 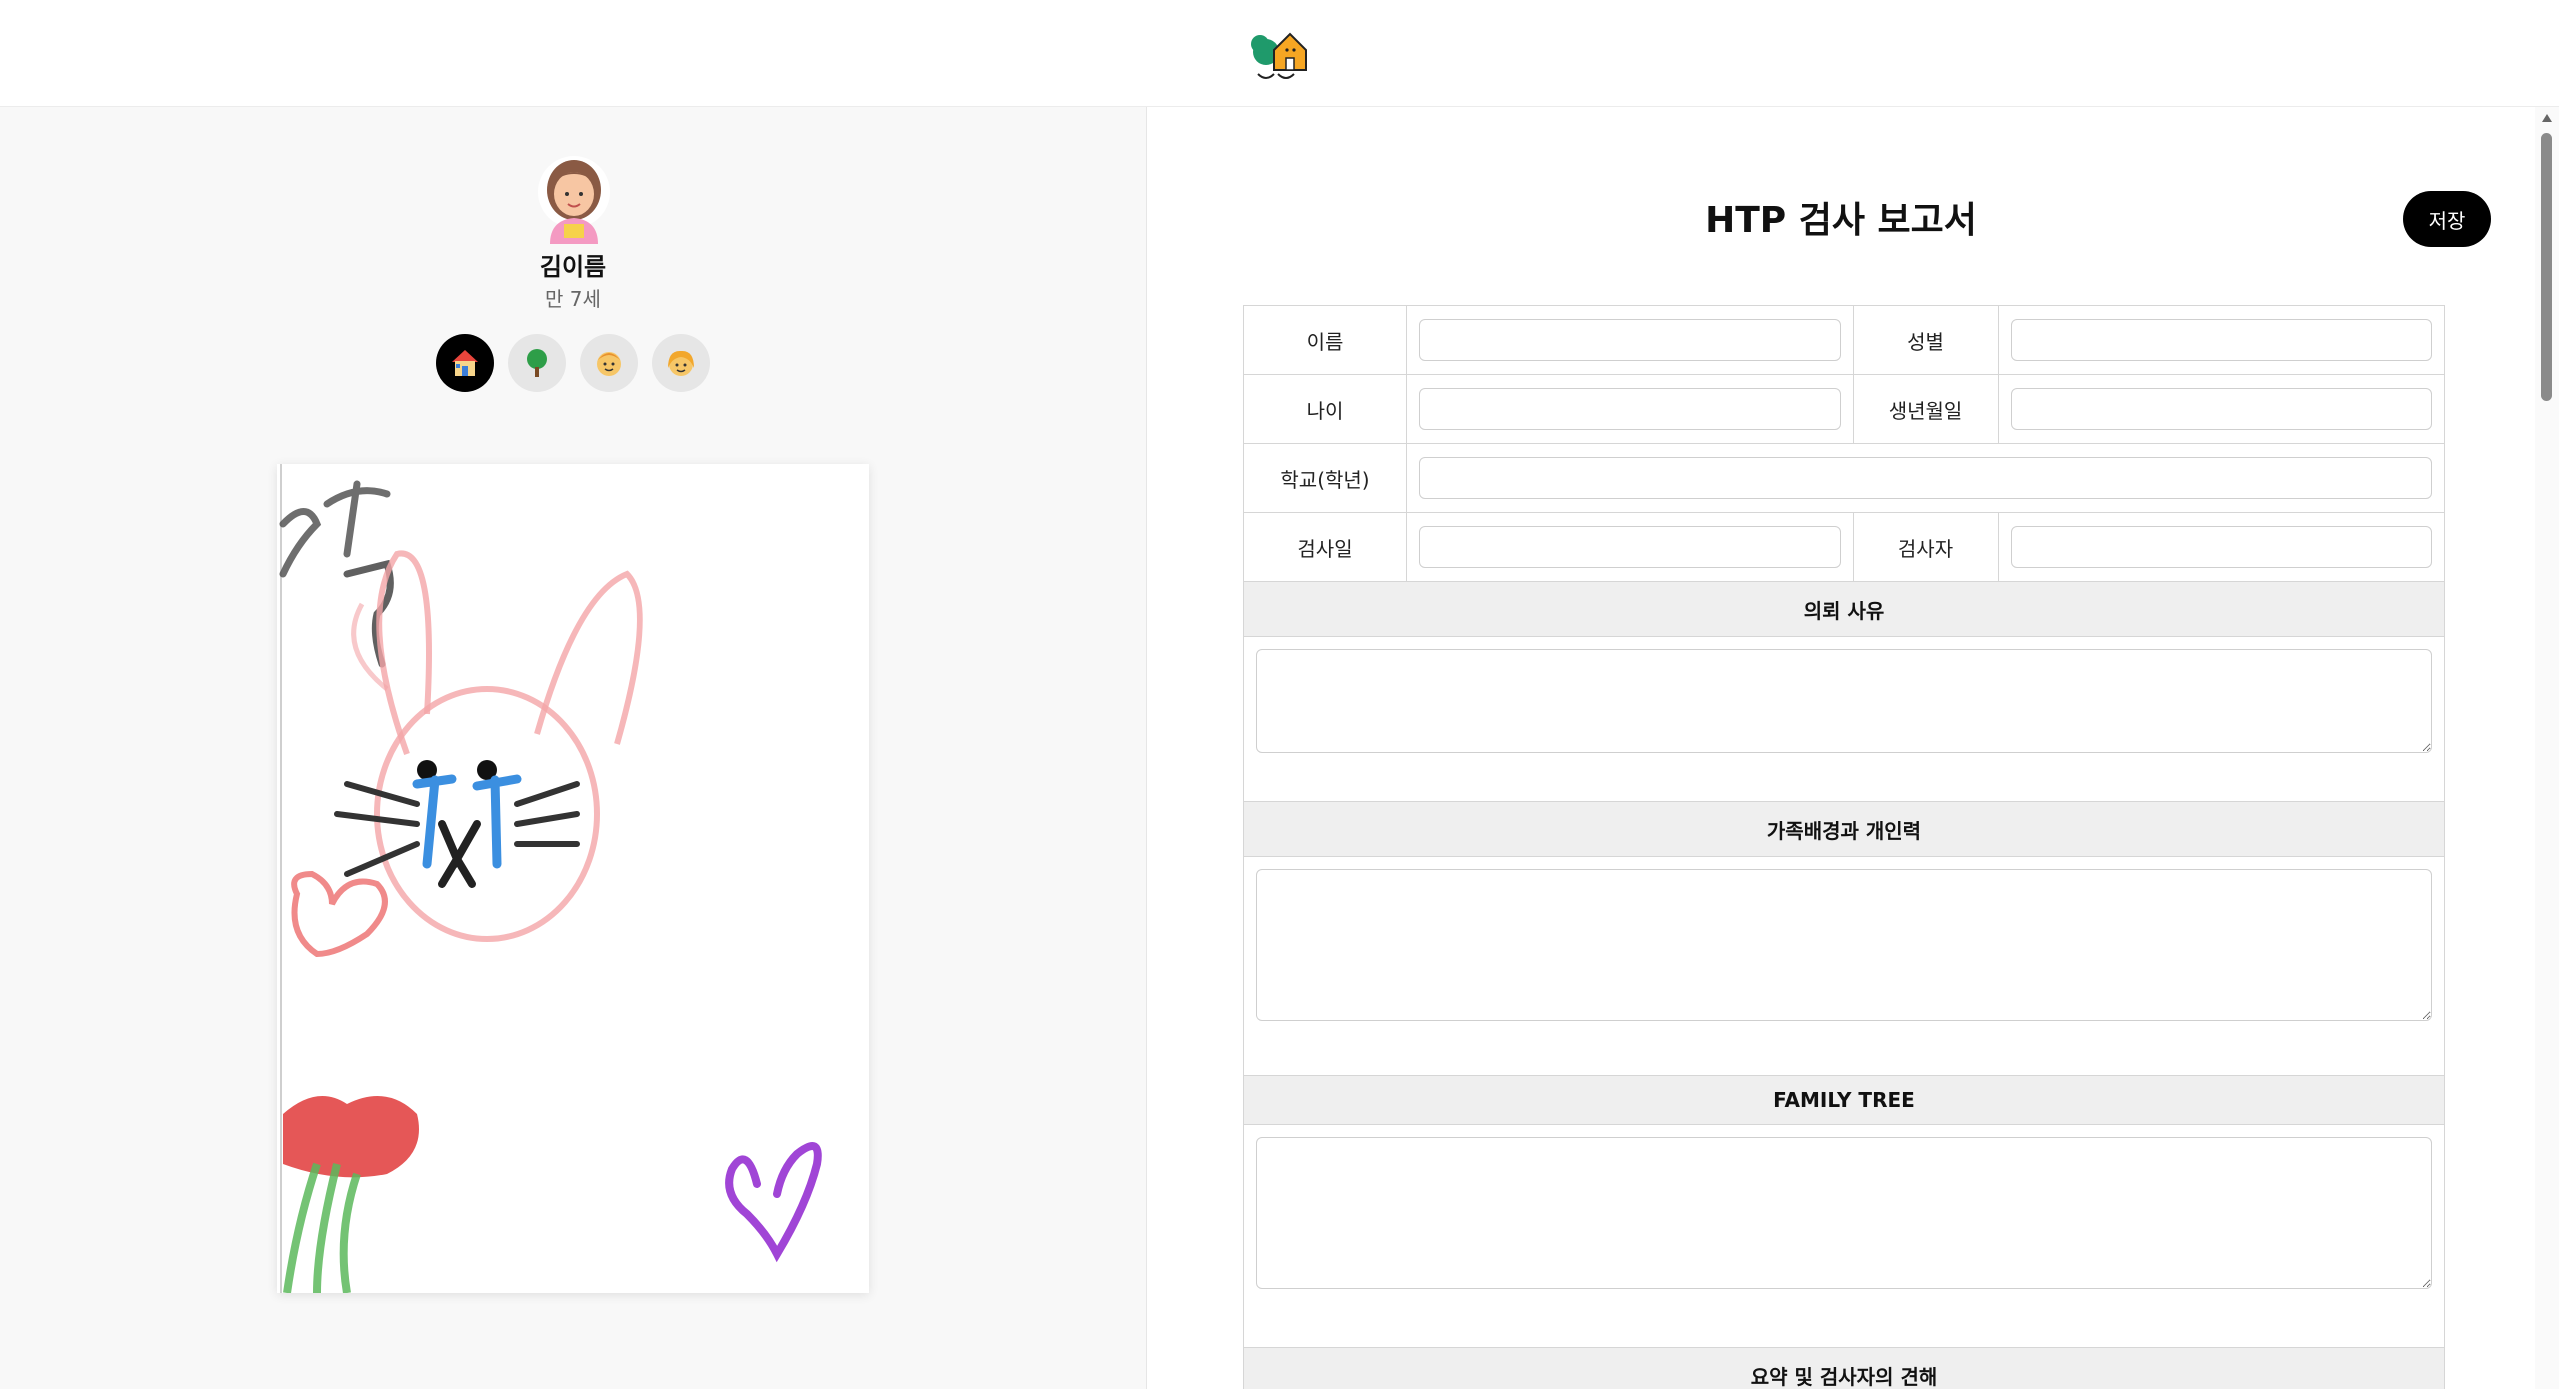 I want to click on summary-section-title: 요약 및 검사자의 견해, so click(x=1844, y=1368).